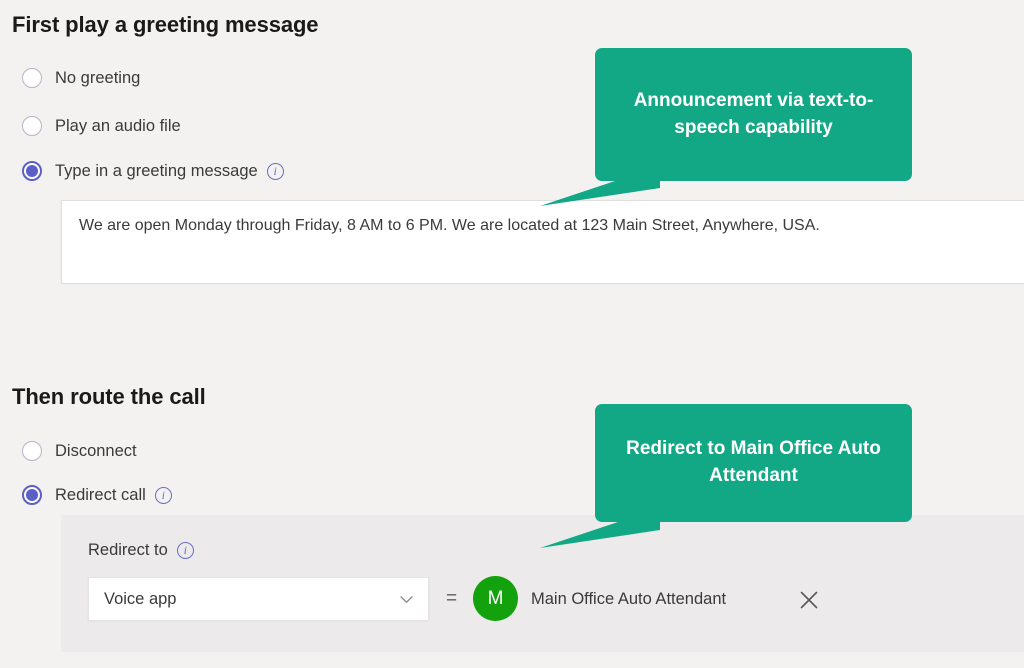  I want to click on radio-label-play-audio-file: Play an audio file, so click(118, 125).